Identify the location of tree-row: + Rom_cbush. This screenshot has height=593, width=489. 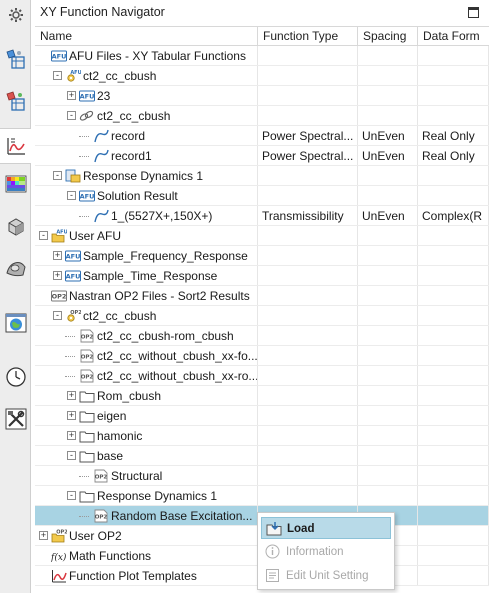
(262, 396).